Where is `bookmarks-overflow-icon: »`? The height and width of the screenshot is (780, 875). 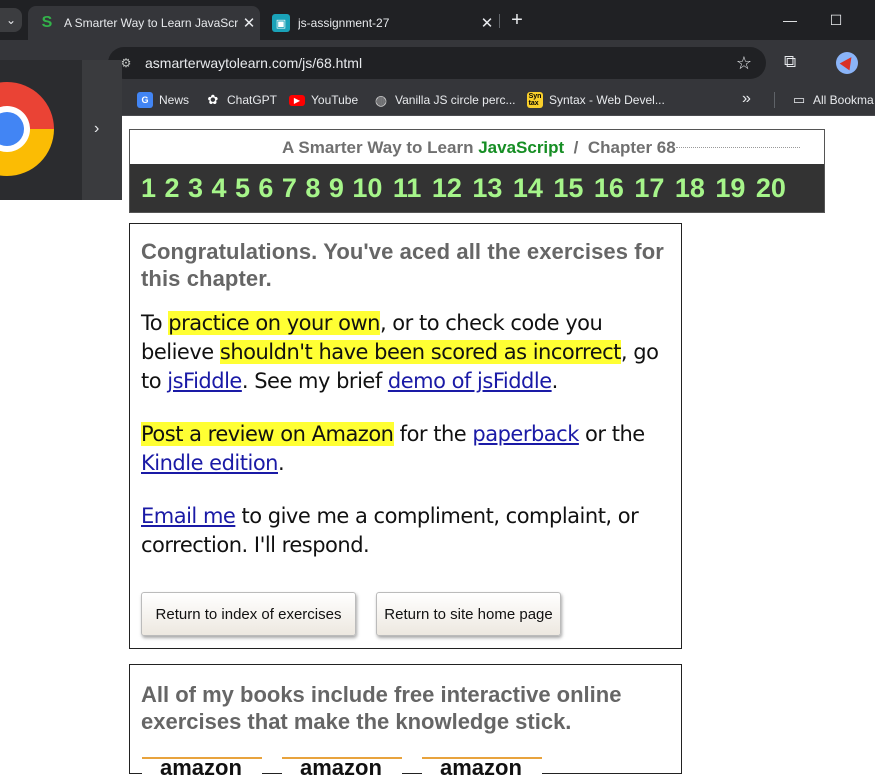 bookmarks-overflow-icon: » is located at coordinates (746, 99).